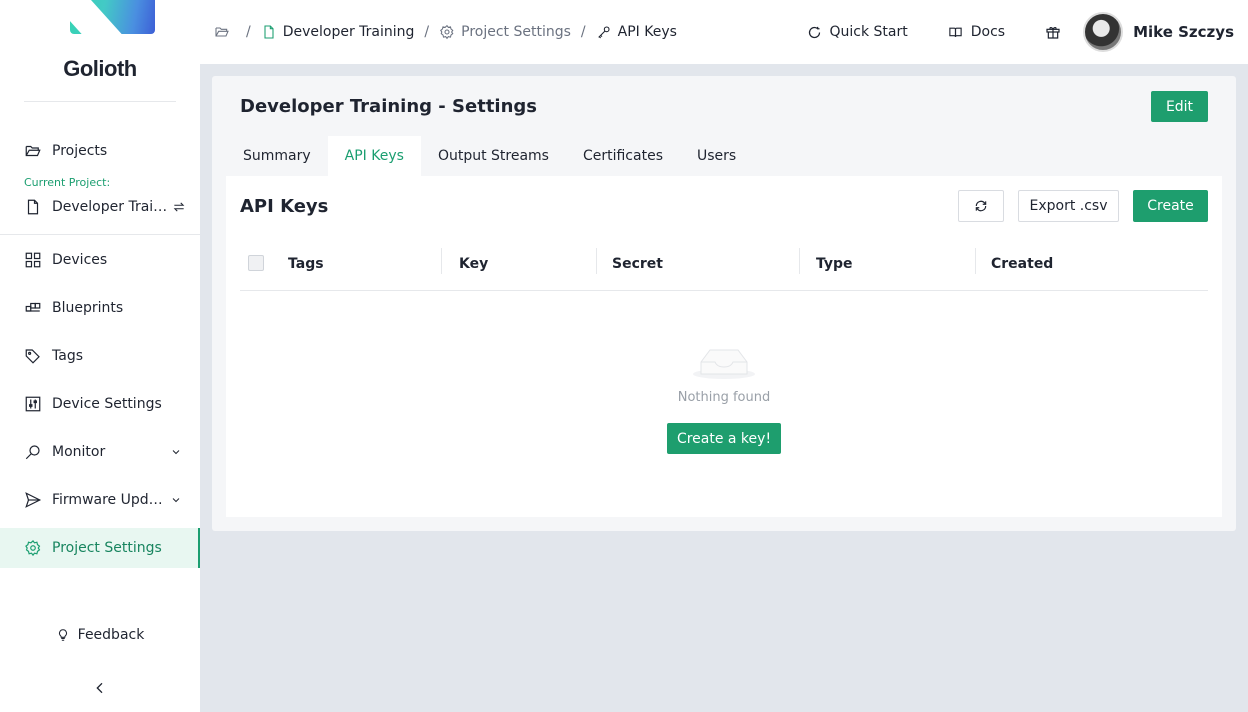 The width and height of the screenshot is (1248, 712). What do you see at coordinates (277, 156) in the screenshot?
I see `tab-summary: Summary` at bounding box center [277, 156].